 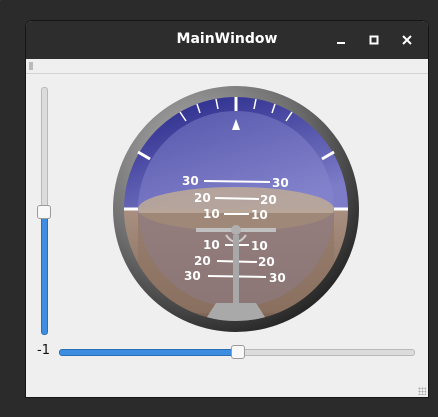 I want to click on vertical-slider, so click(x=44, y=211).